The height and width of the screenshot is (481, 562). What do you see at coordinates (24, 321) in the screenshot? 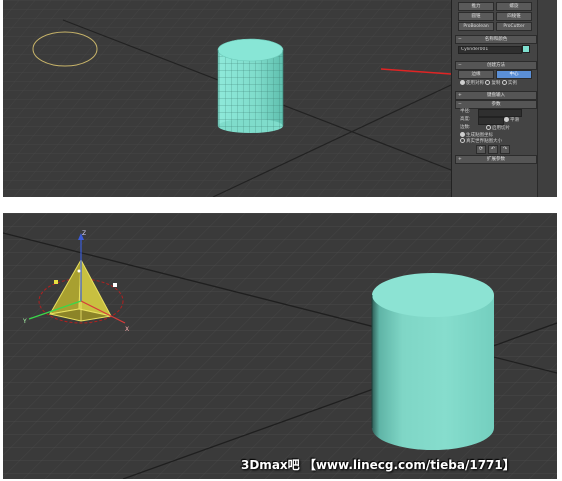
I see `gizmo-axis-label: Y` at bounding box center [24, 321].